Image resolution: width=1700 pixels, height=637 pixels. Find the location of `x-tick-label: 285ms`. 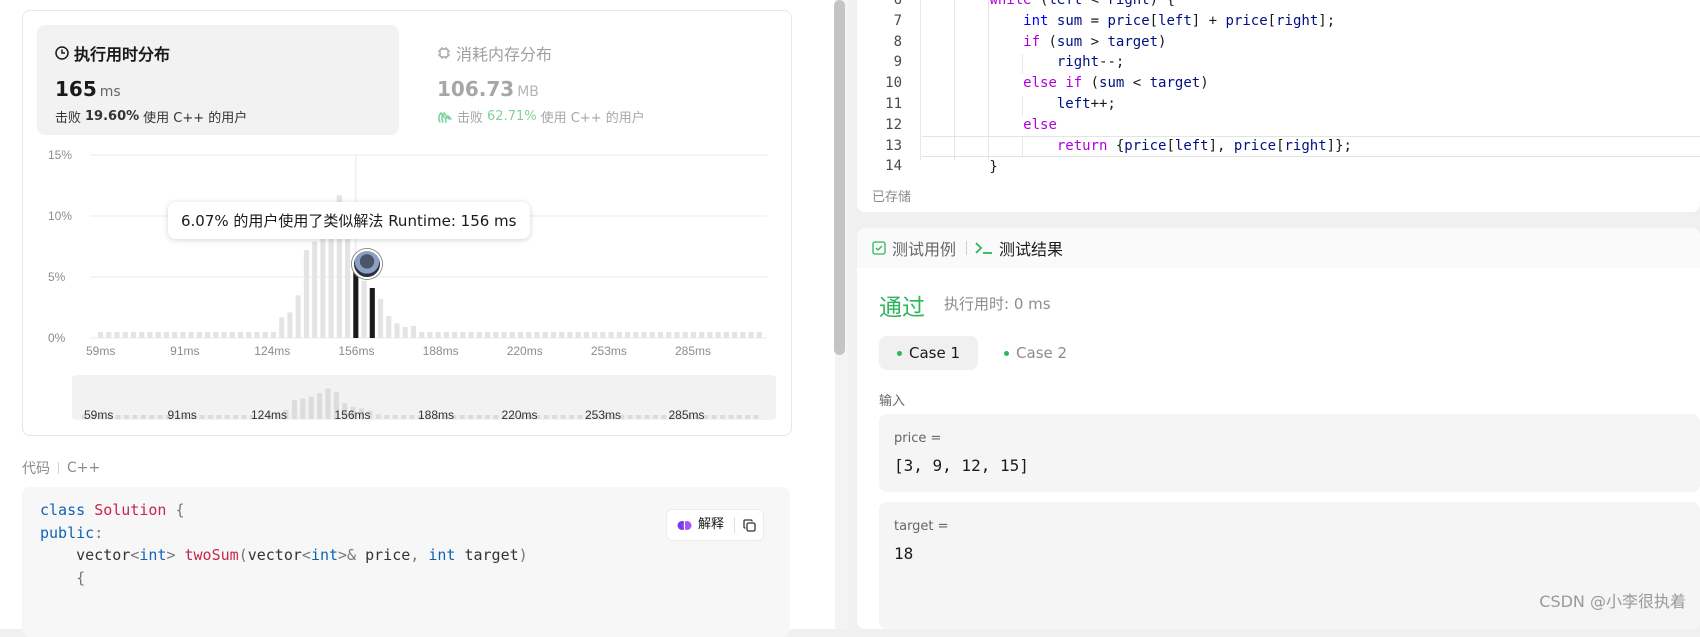

x-tick-label: 285ms is located at coordinates (693, 351).